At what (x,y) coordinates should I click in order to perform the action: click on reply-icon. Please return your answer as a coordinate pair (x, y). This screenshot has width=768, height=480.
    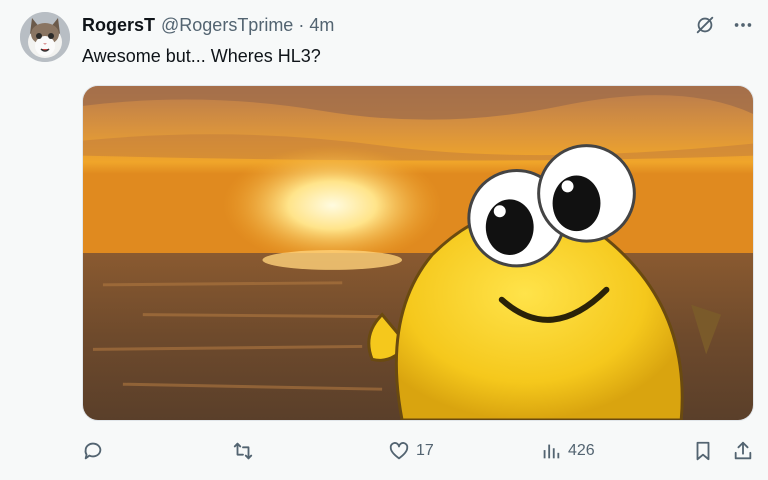
    Looking at the image, I should click on (93, 451).